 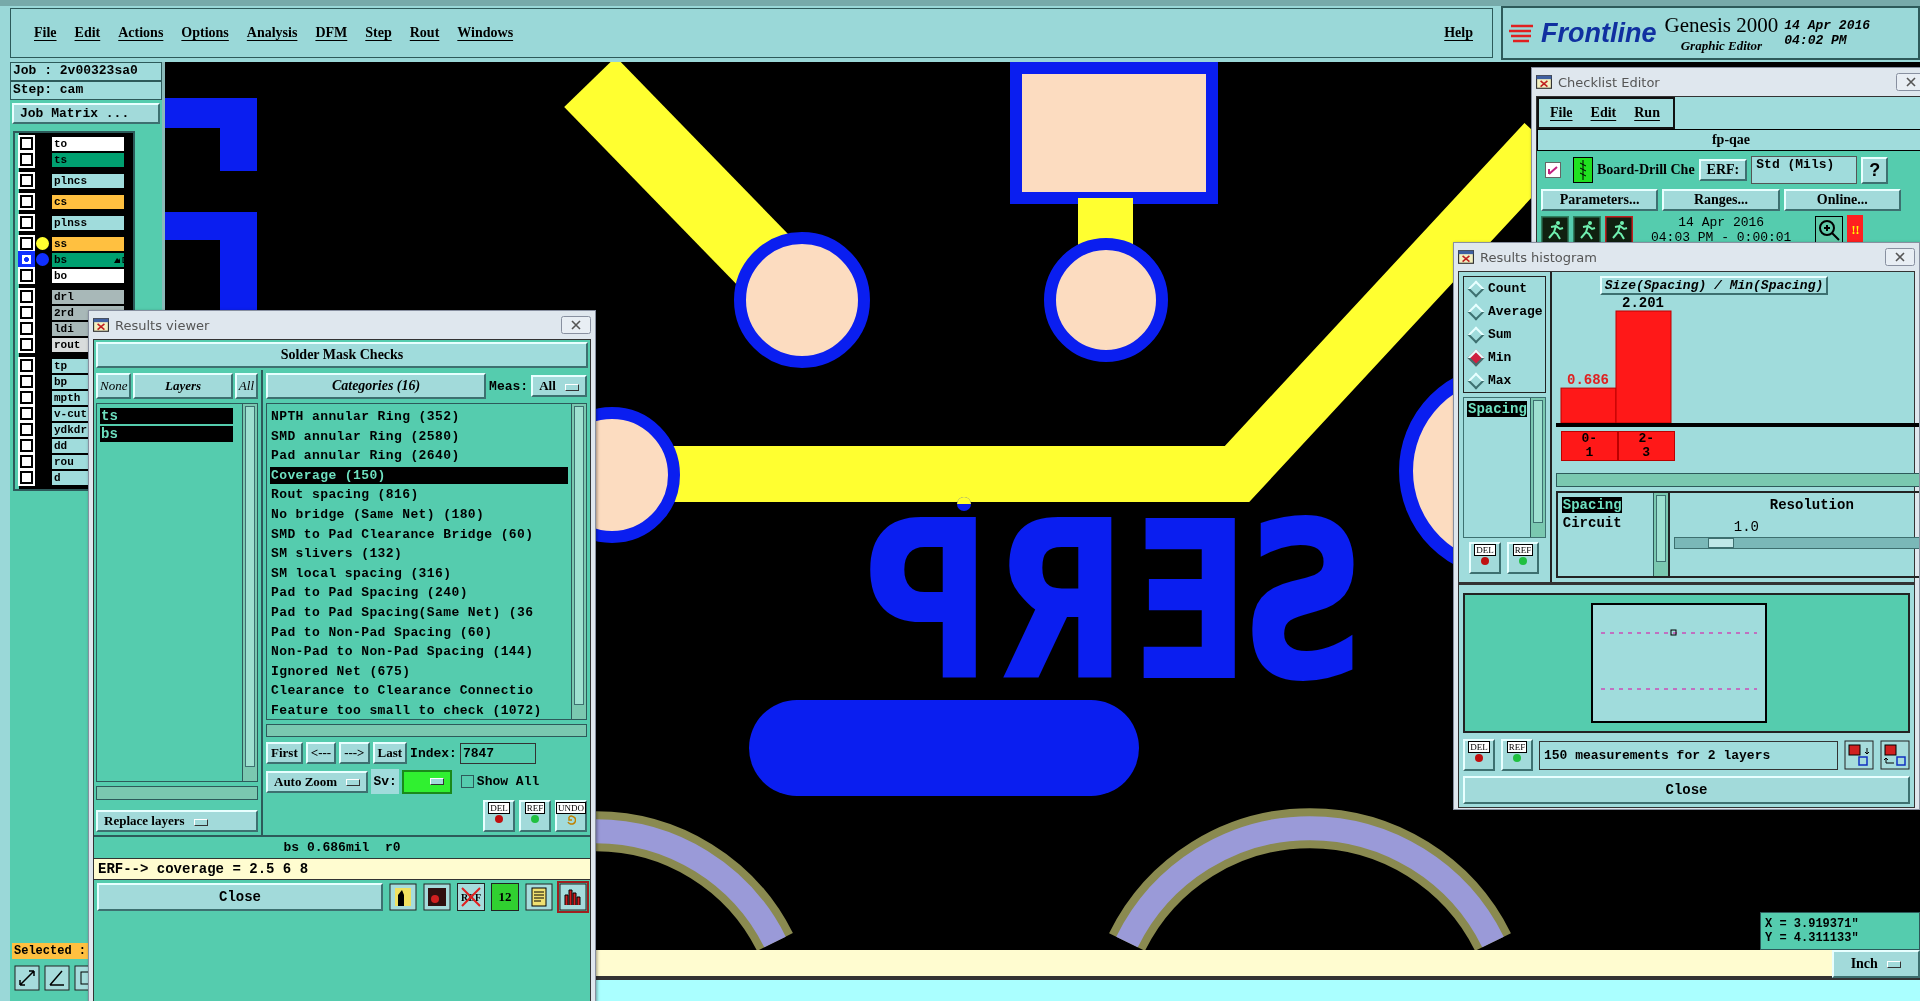 What do you see at coordinates (163, 325) in the screenshot?
I see `window-title: Results viewer` at bounding box center [163, 325].